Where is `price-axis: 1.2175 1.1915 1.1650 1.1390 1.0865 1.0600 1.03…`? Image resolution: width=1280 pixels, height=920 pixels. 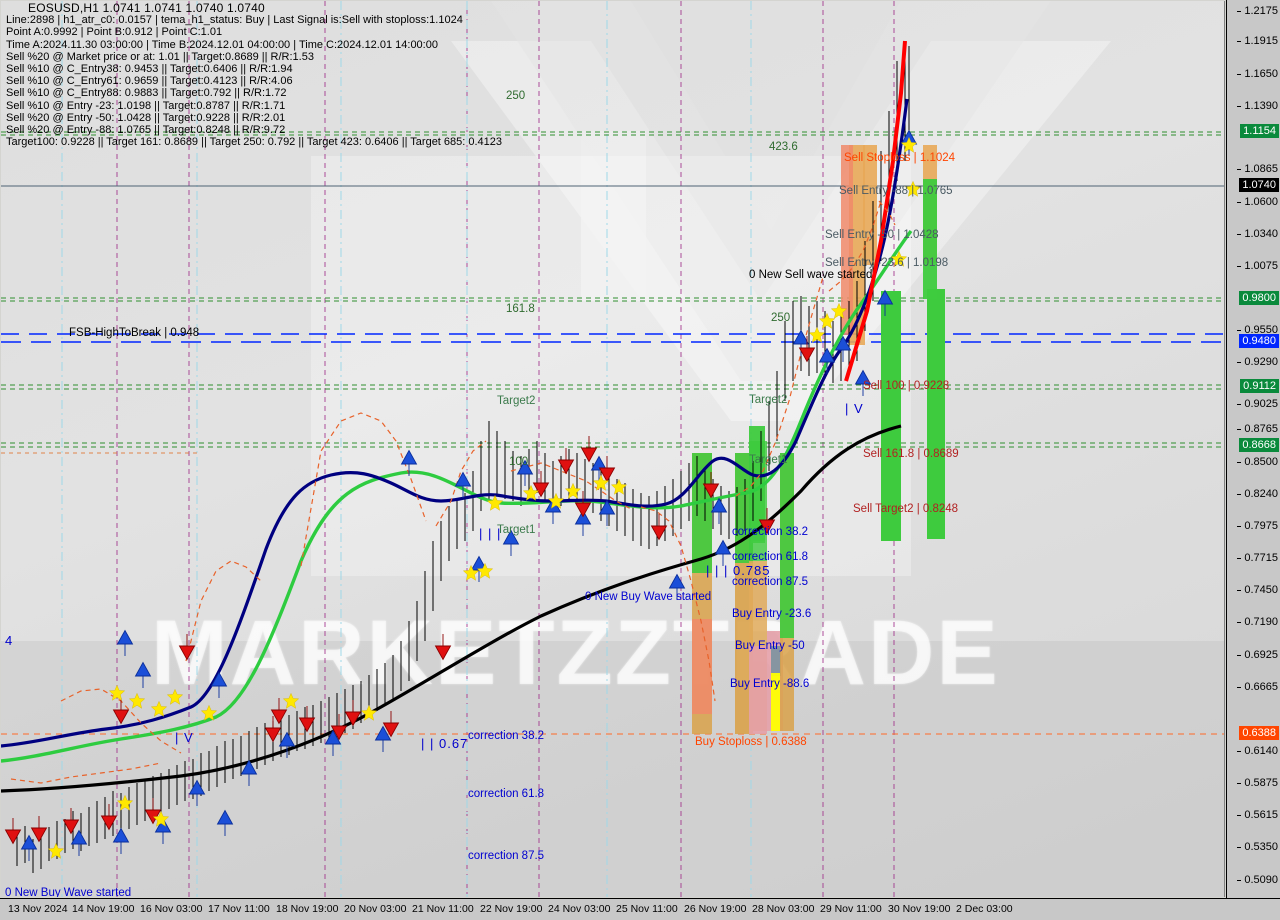
price-axis: 1.2175 1.1915 1.1650 1.1390 1.0865 1.0600 1.03… is located at coordinates (1253, 449).